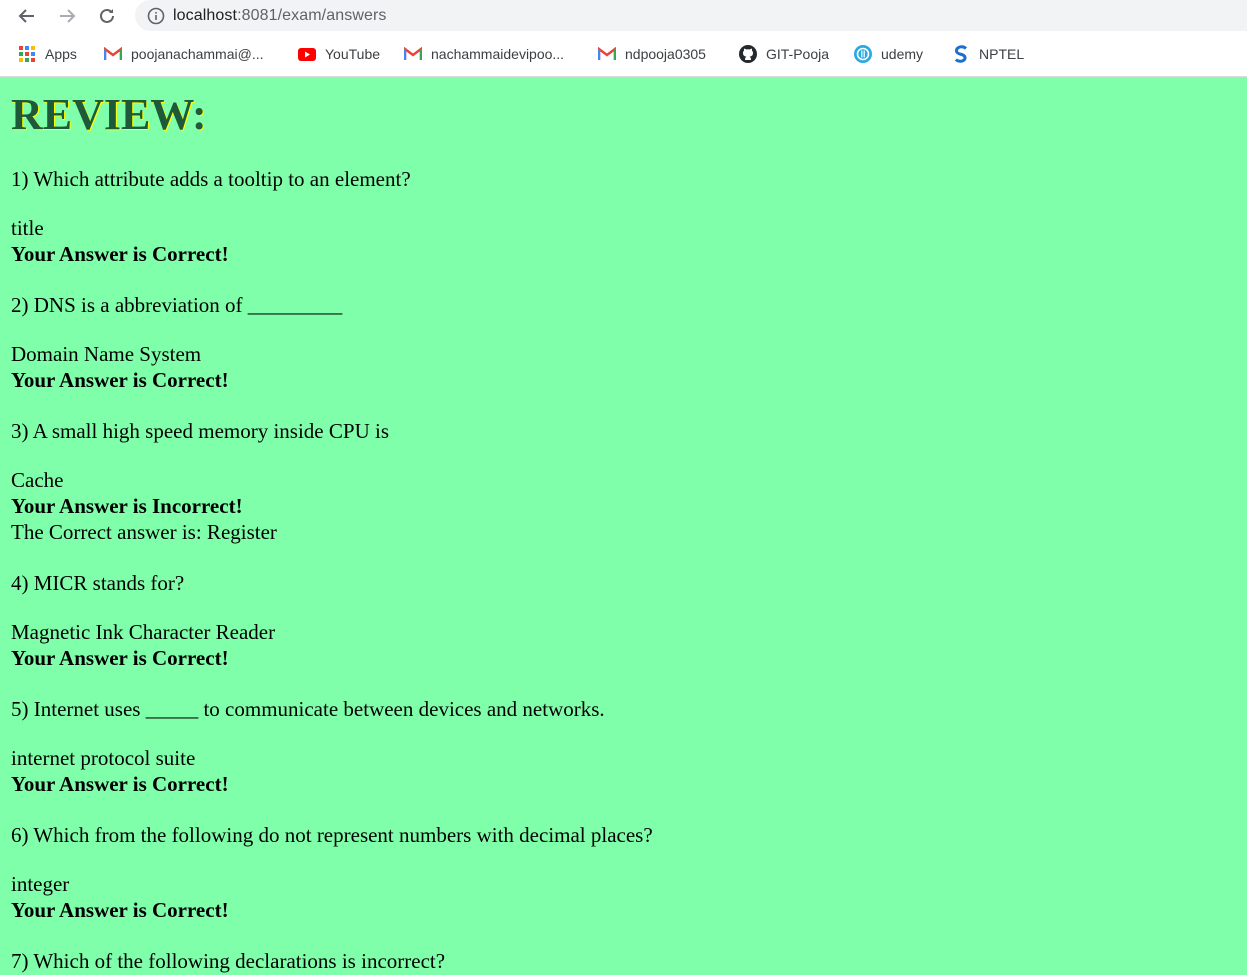 The image size is (1247, 975). Describe the element at coordinates (27, 54) in the screenshot. I see `apps-grid-icon` at that location.